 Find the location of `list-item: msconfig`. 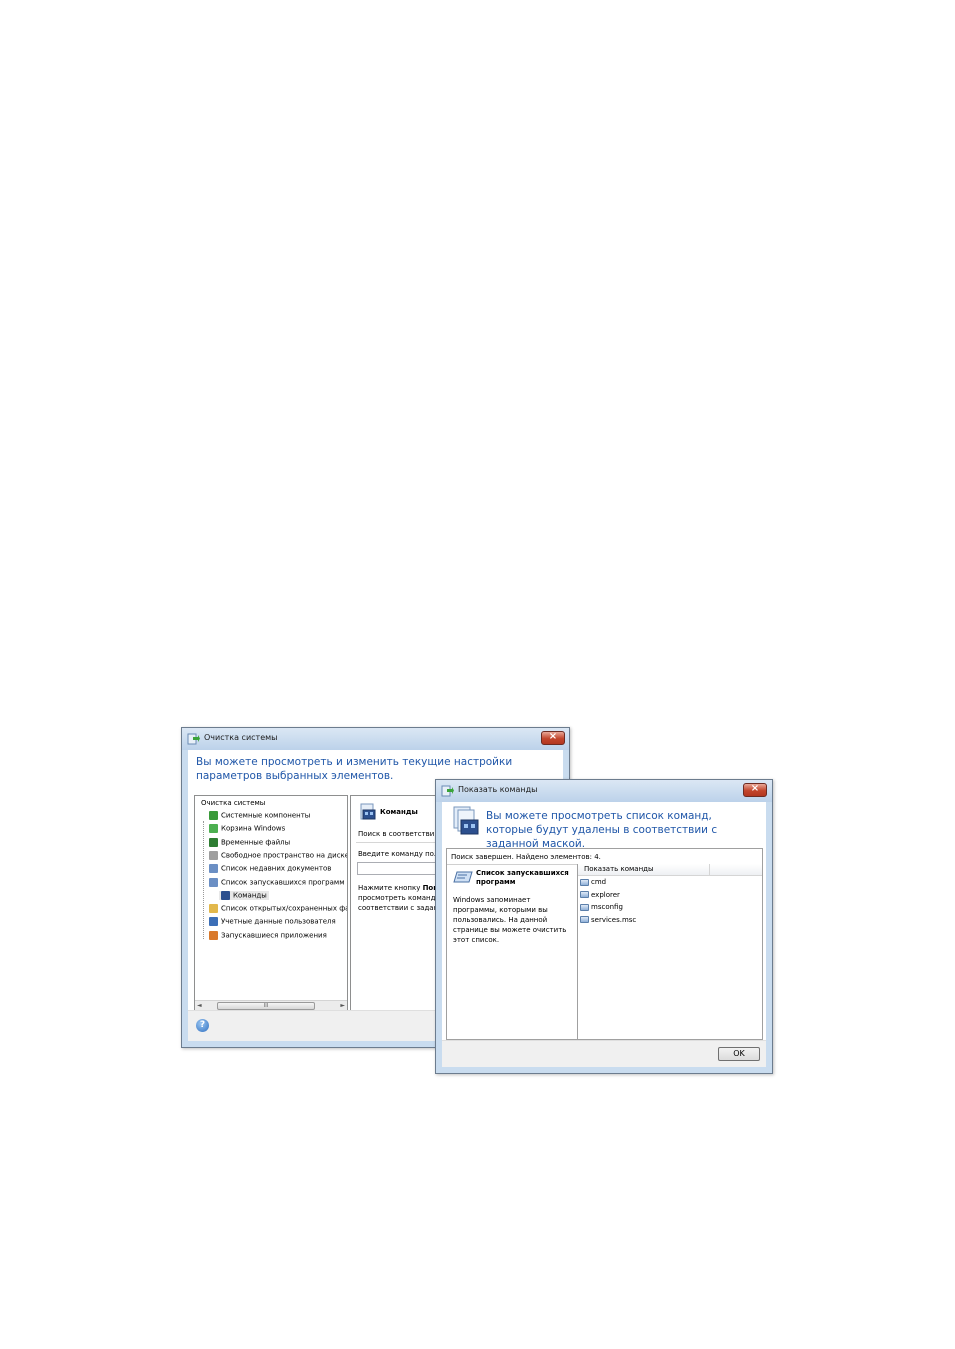

list-item: msconfig is located at coordinates (601, 907).